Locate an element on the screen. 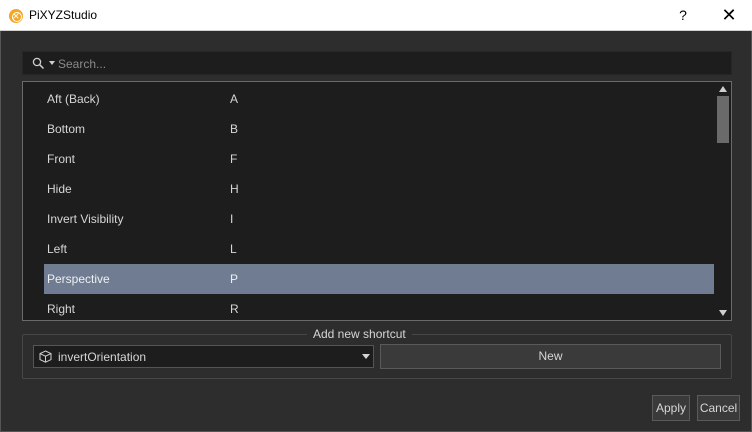 This screenshot has width=752, height=432. scrollbar-thumb is located at coordinates (723, 119).